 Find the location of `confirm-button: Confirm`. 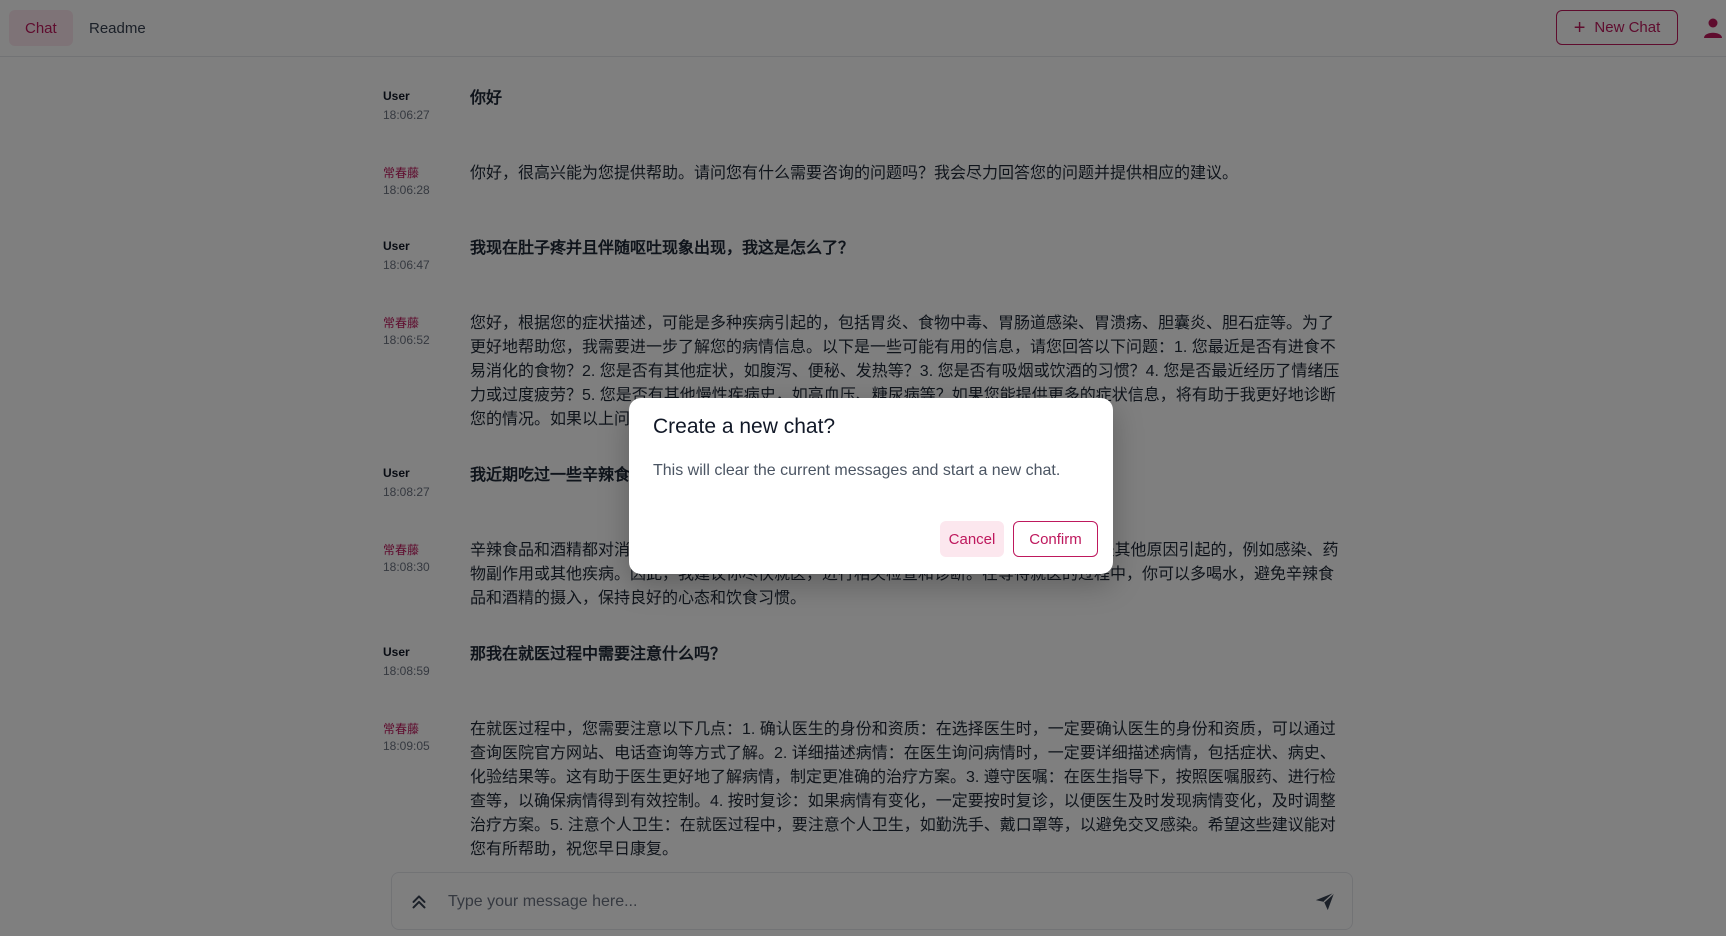

confirm-button: Confirm is located at coordinates (1055, 539).